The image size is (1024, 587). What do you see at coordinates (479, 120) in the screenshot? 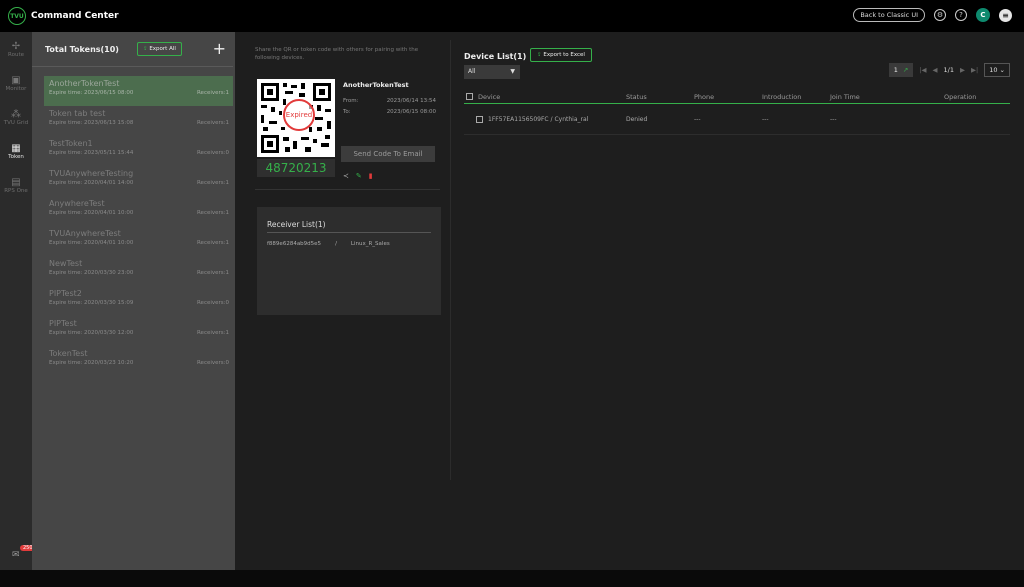
I see `row-checkbox` at bounding box center [479, 120].